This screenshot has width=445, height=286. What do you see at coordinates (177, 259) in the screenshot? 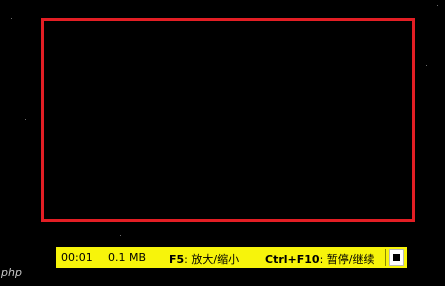
I see `zoom-hotkey-key: F5` at bounding box center [177, 259].